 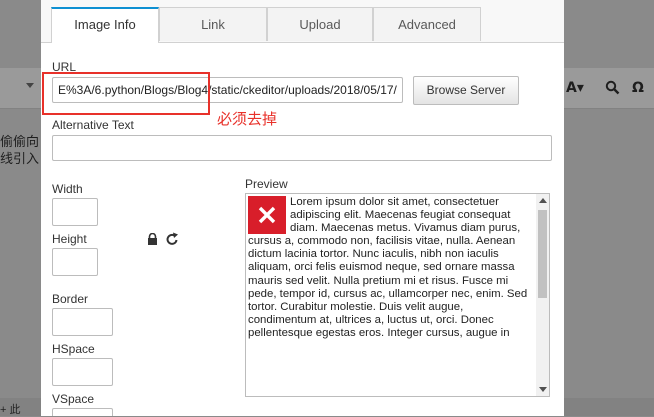 What do you see at coordinates (73, 399) in the screenshot?
I see `vspace-label: VSpace` at bounding box center [73, 399].